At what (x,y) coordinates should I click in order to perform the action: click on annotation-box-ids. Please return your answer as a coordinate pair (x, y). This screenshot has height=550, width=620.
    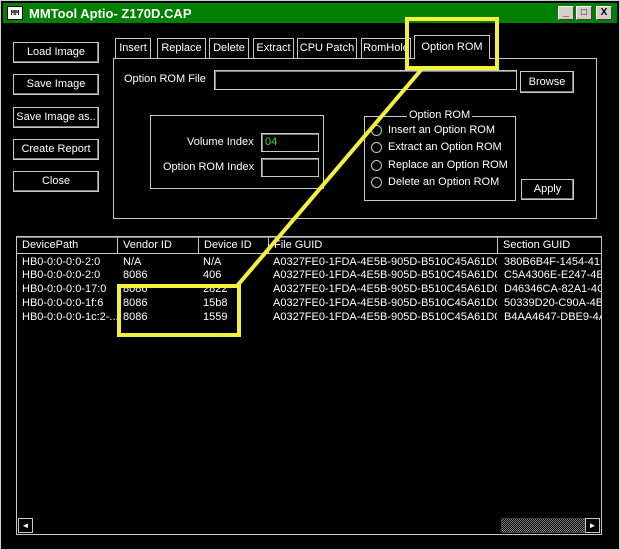
    Looking at the image, I should click on (179, 310).